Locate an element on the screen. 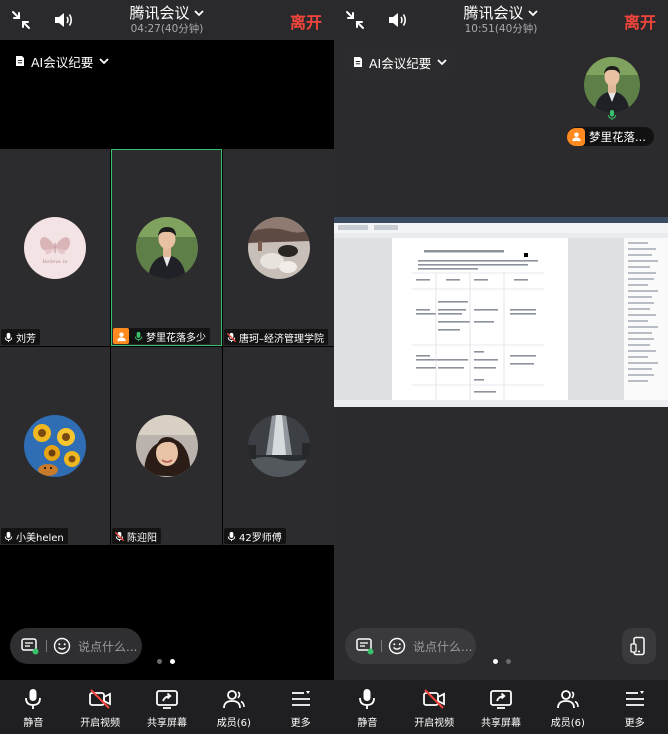 The image size is (668, 734). participant-name-tag: 42罗师傅 is located at coordinates (255, 536).